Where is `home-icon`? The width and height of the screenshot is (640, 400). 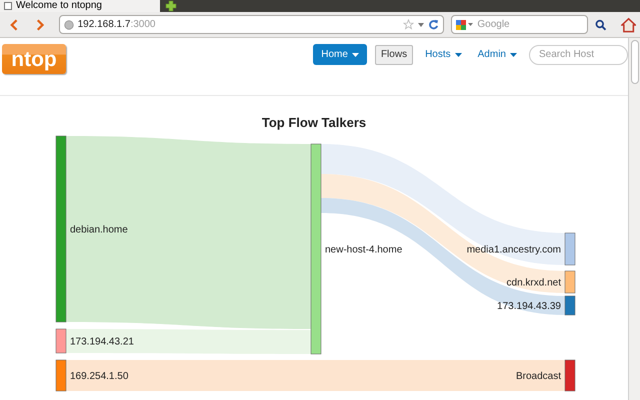 home-icon is located at coordinates (628, 24).